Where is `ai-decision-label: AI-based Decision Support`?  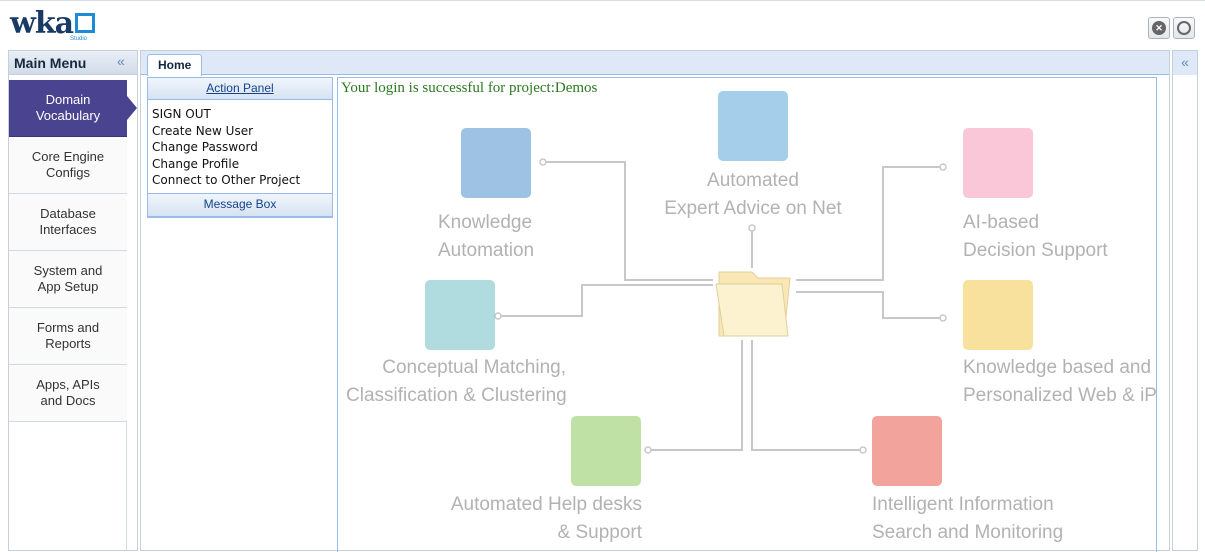 ai-decision-label: AI-based Decision Support is located at coordinates (1035, 237).